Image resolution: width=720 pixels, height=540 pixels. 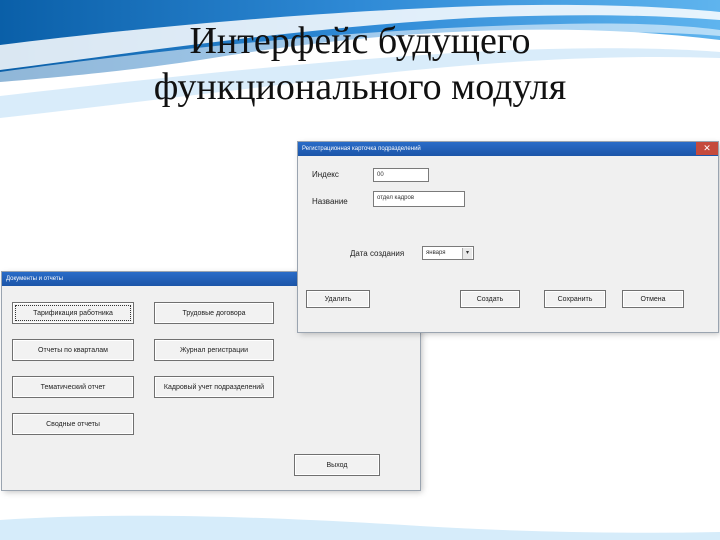 I want to click on unit-staff-accounting-button: Кадровый учет подразделений, so click(x=214, y=387).